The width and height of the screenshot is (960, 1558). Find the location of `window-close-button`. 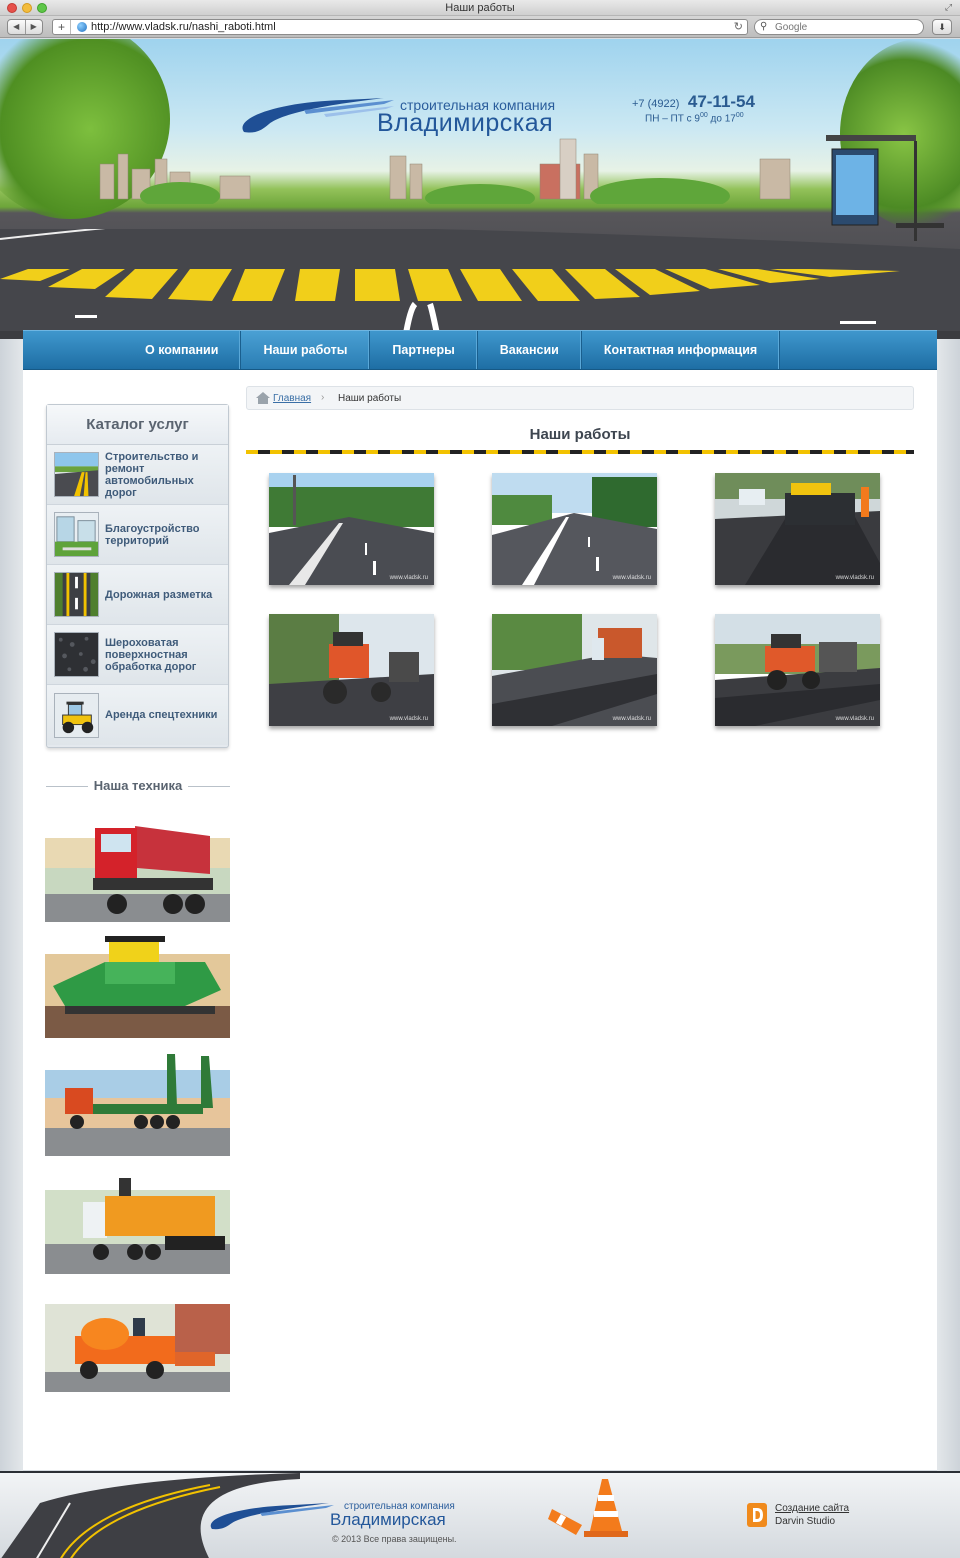

window-close-button is located at coordinates (12, 8).